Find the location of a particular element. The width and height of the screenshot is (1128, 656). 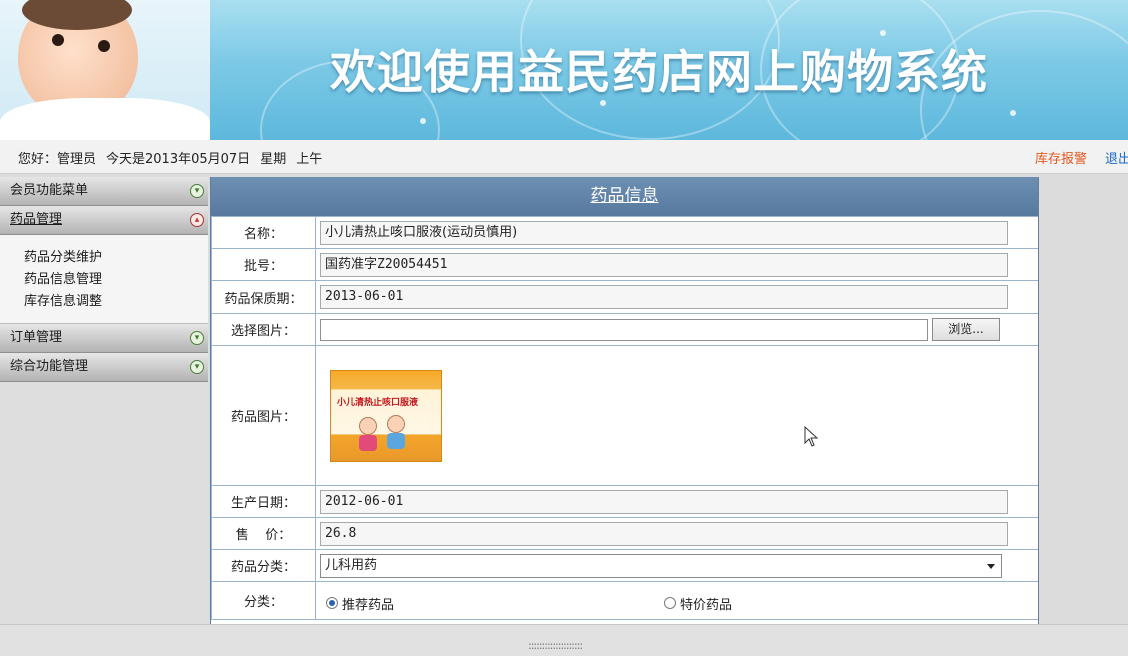

form-row-expiry: 药品保质期： 2013-06-01 is located at coordinates (624, 297).